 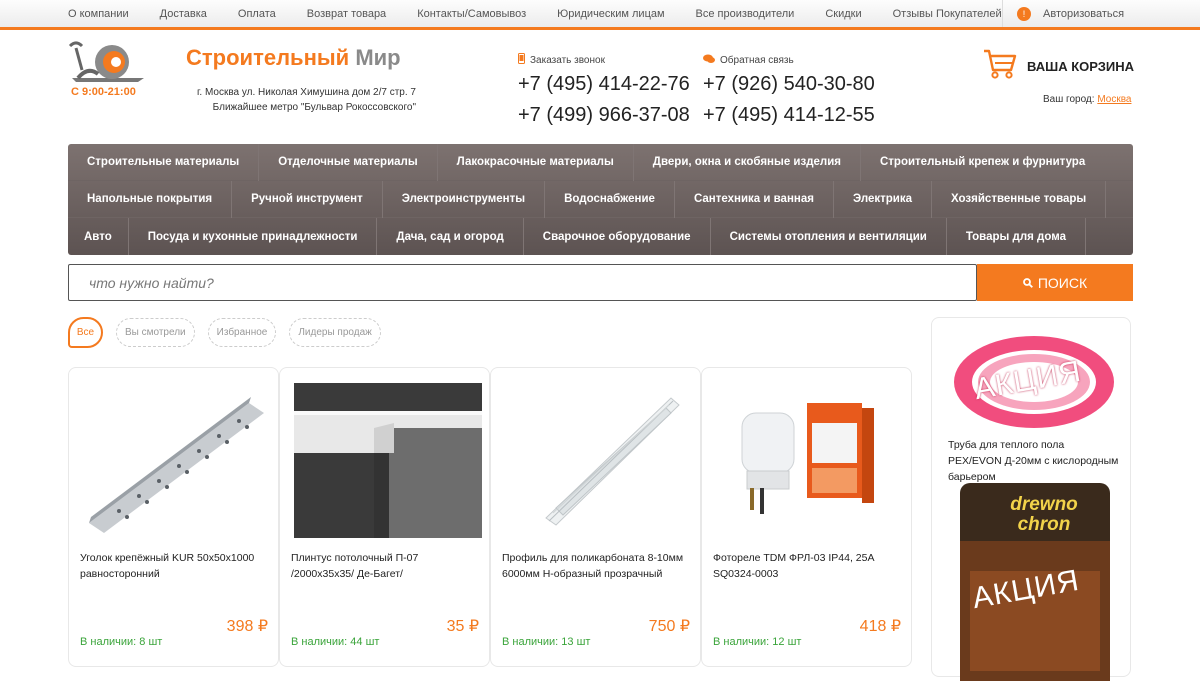 I want to click on menu-item-electrics: Электрика, so click(x=883, y=199).